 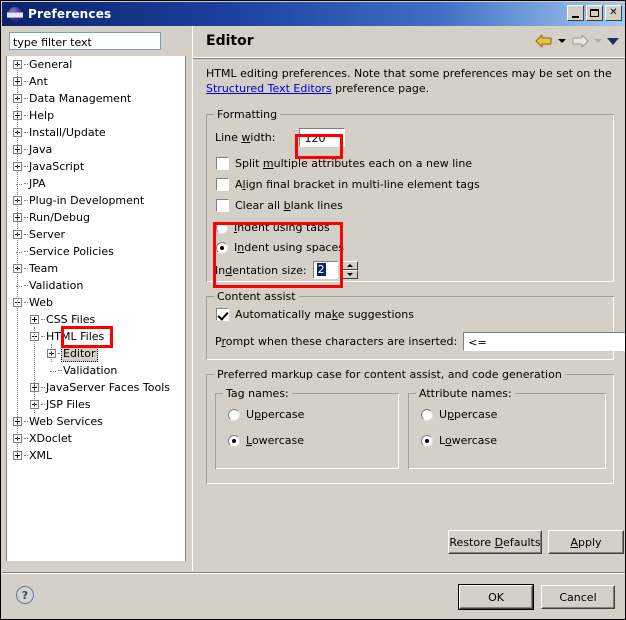 I want to click on auto-suggestions-checkbox, so click(x=222, y=314).